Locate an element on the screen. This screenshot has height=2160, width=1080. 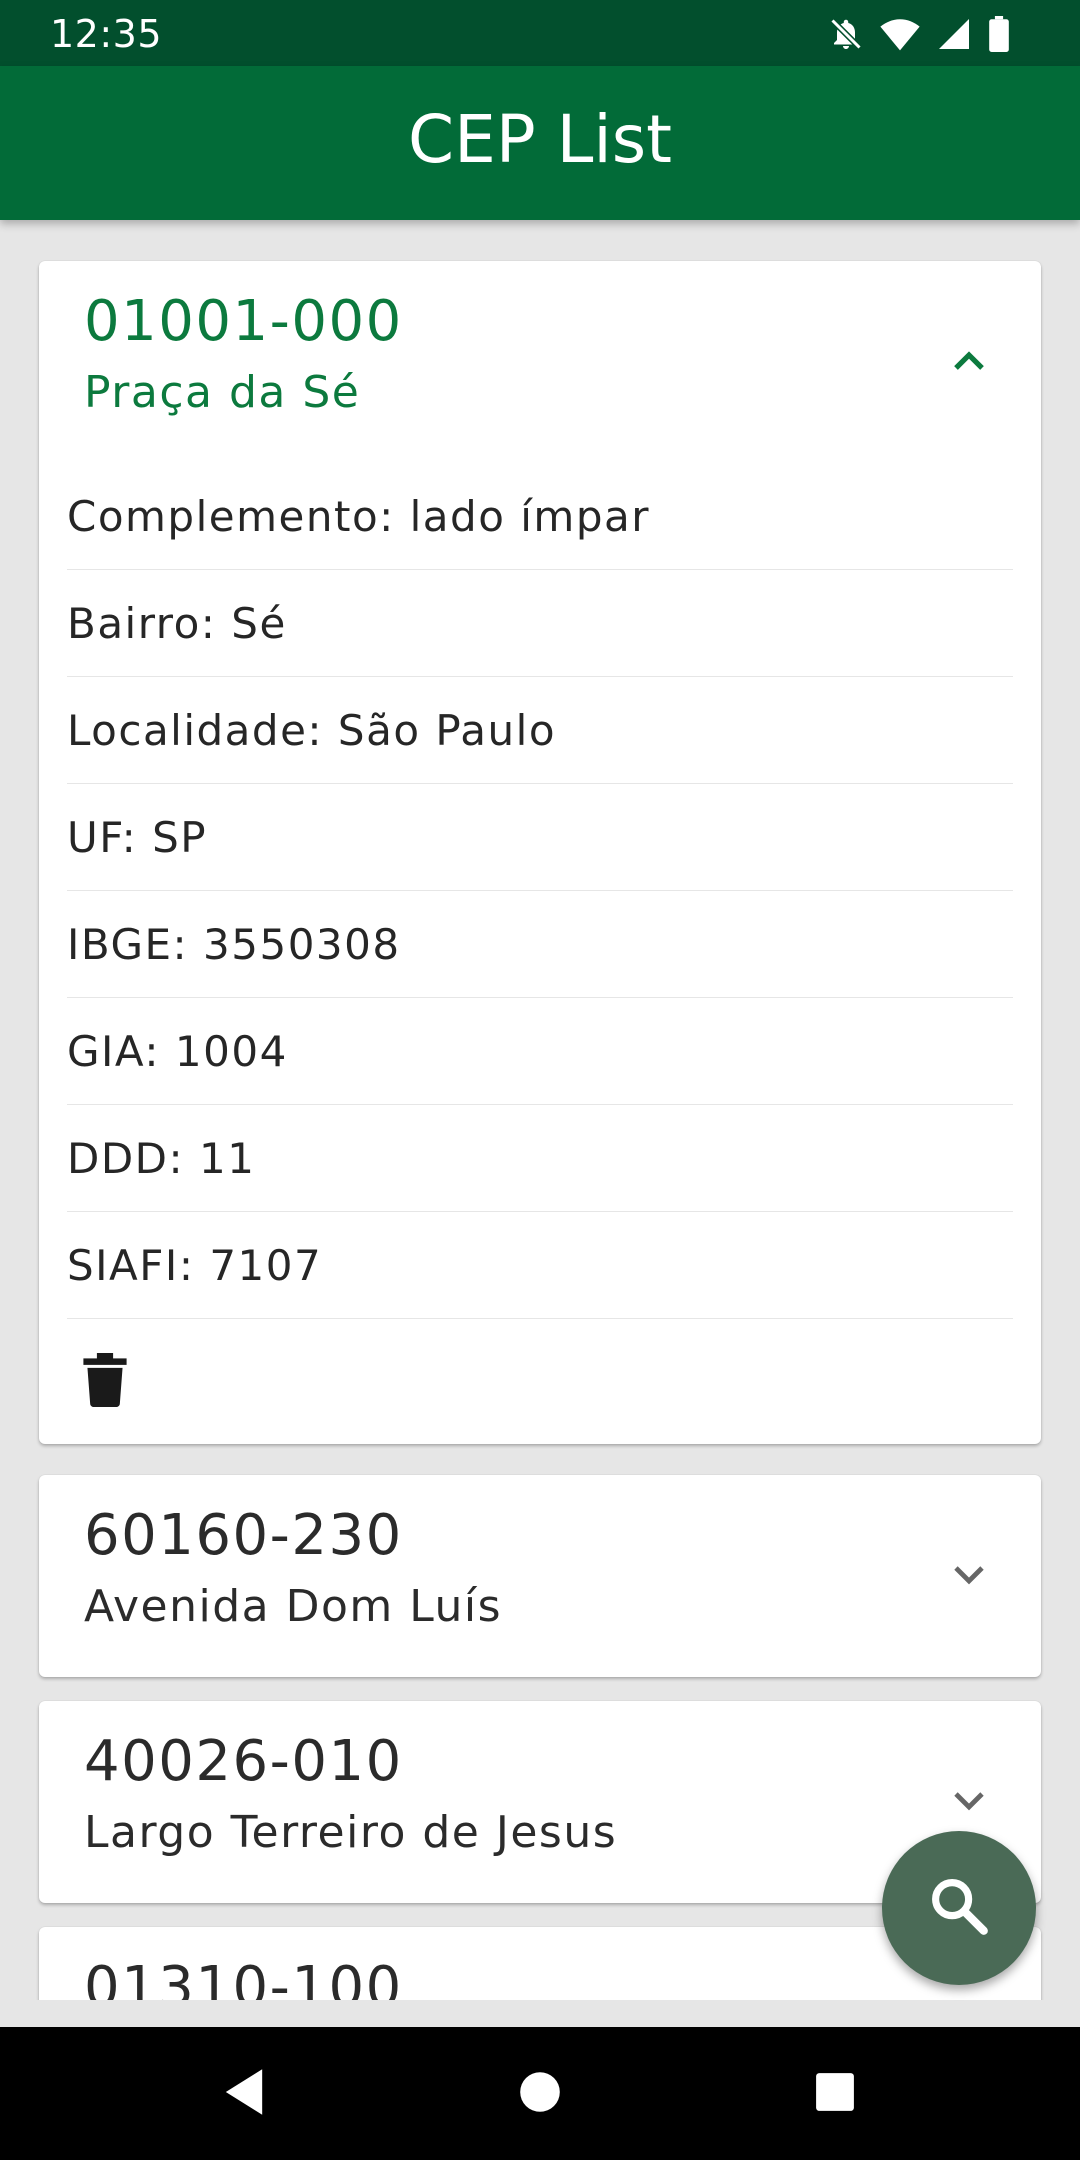
signal-icon is located at coordinates (954, 34).